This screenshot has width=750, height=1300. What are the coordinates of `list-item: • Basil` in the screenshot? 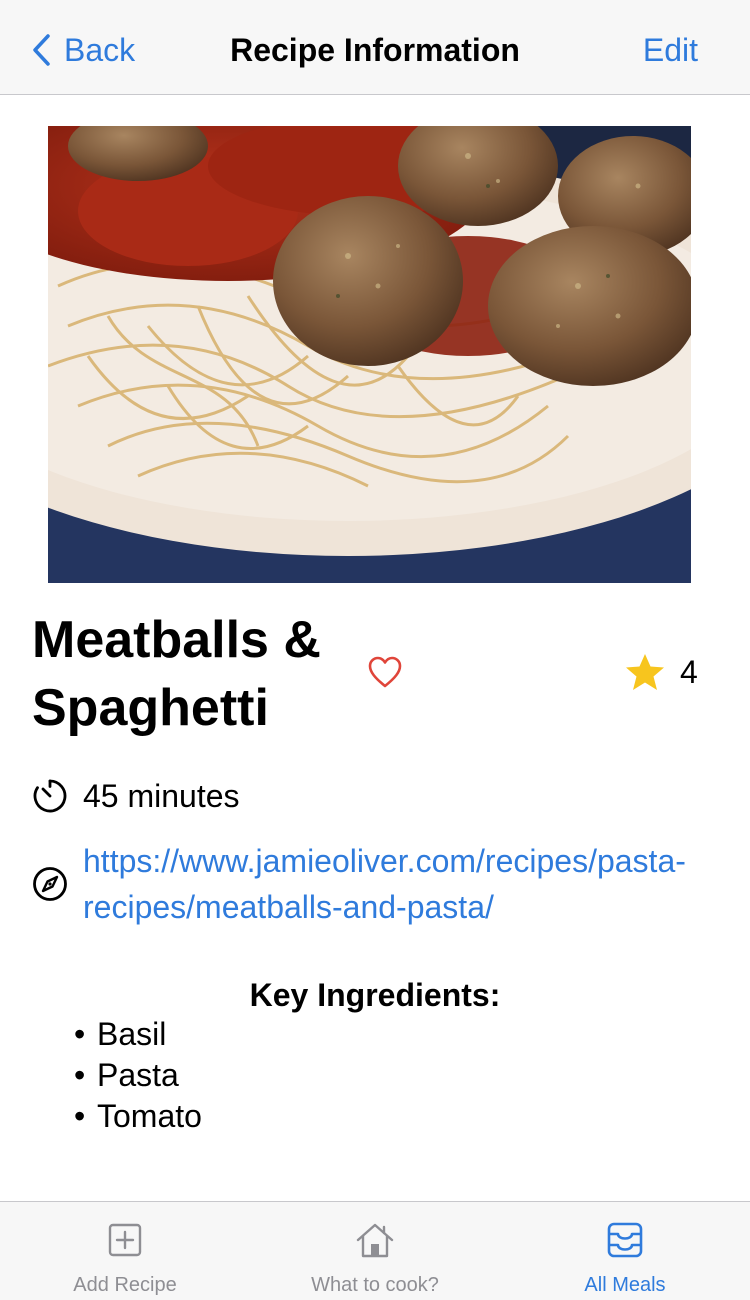 It's located at (120, 1034).